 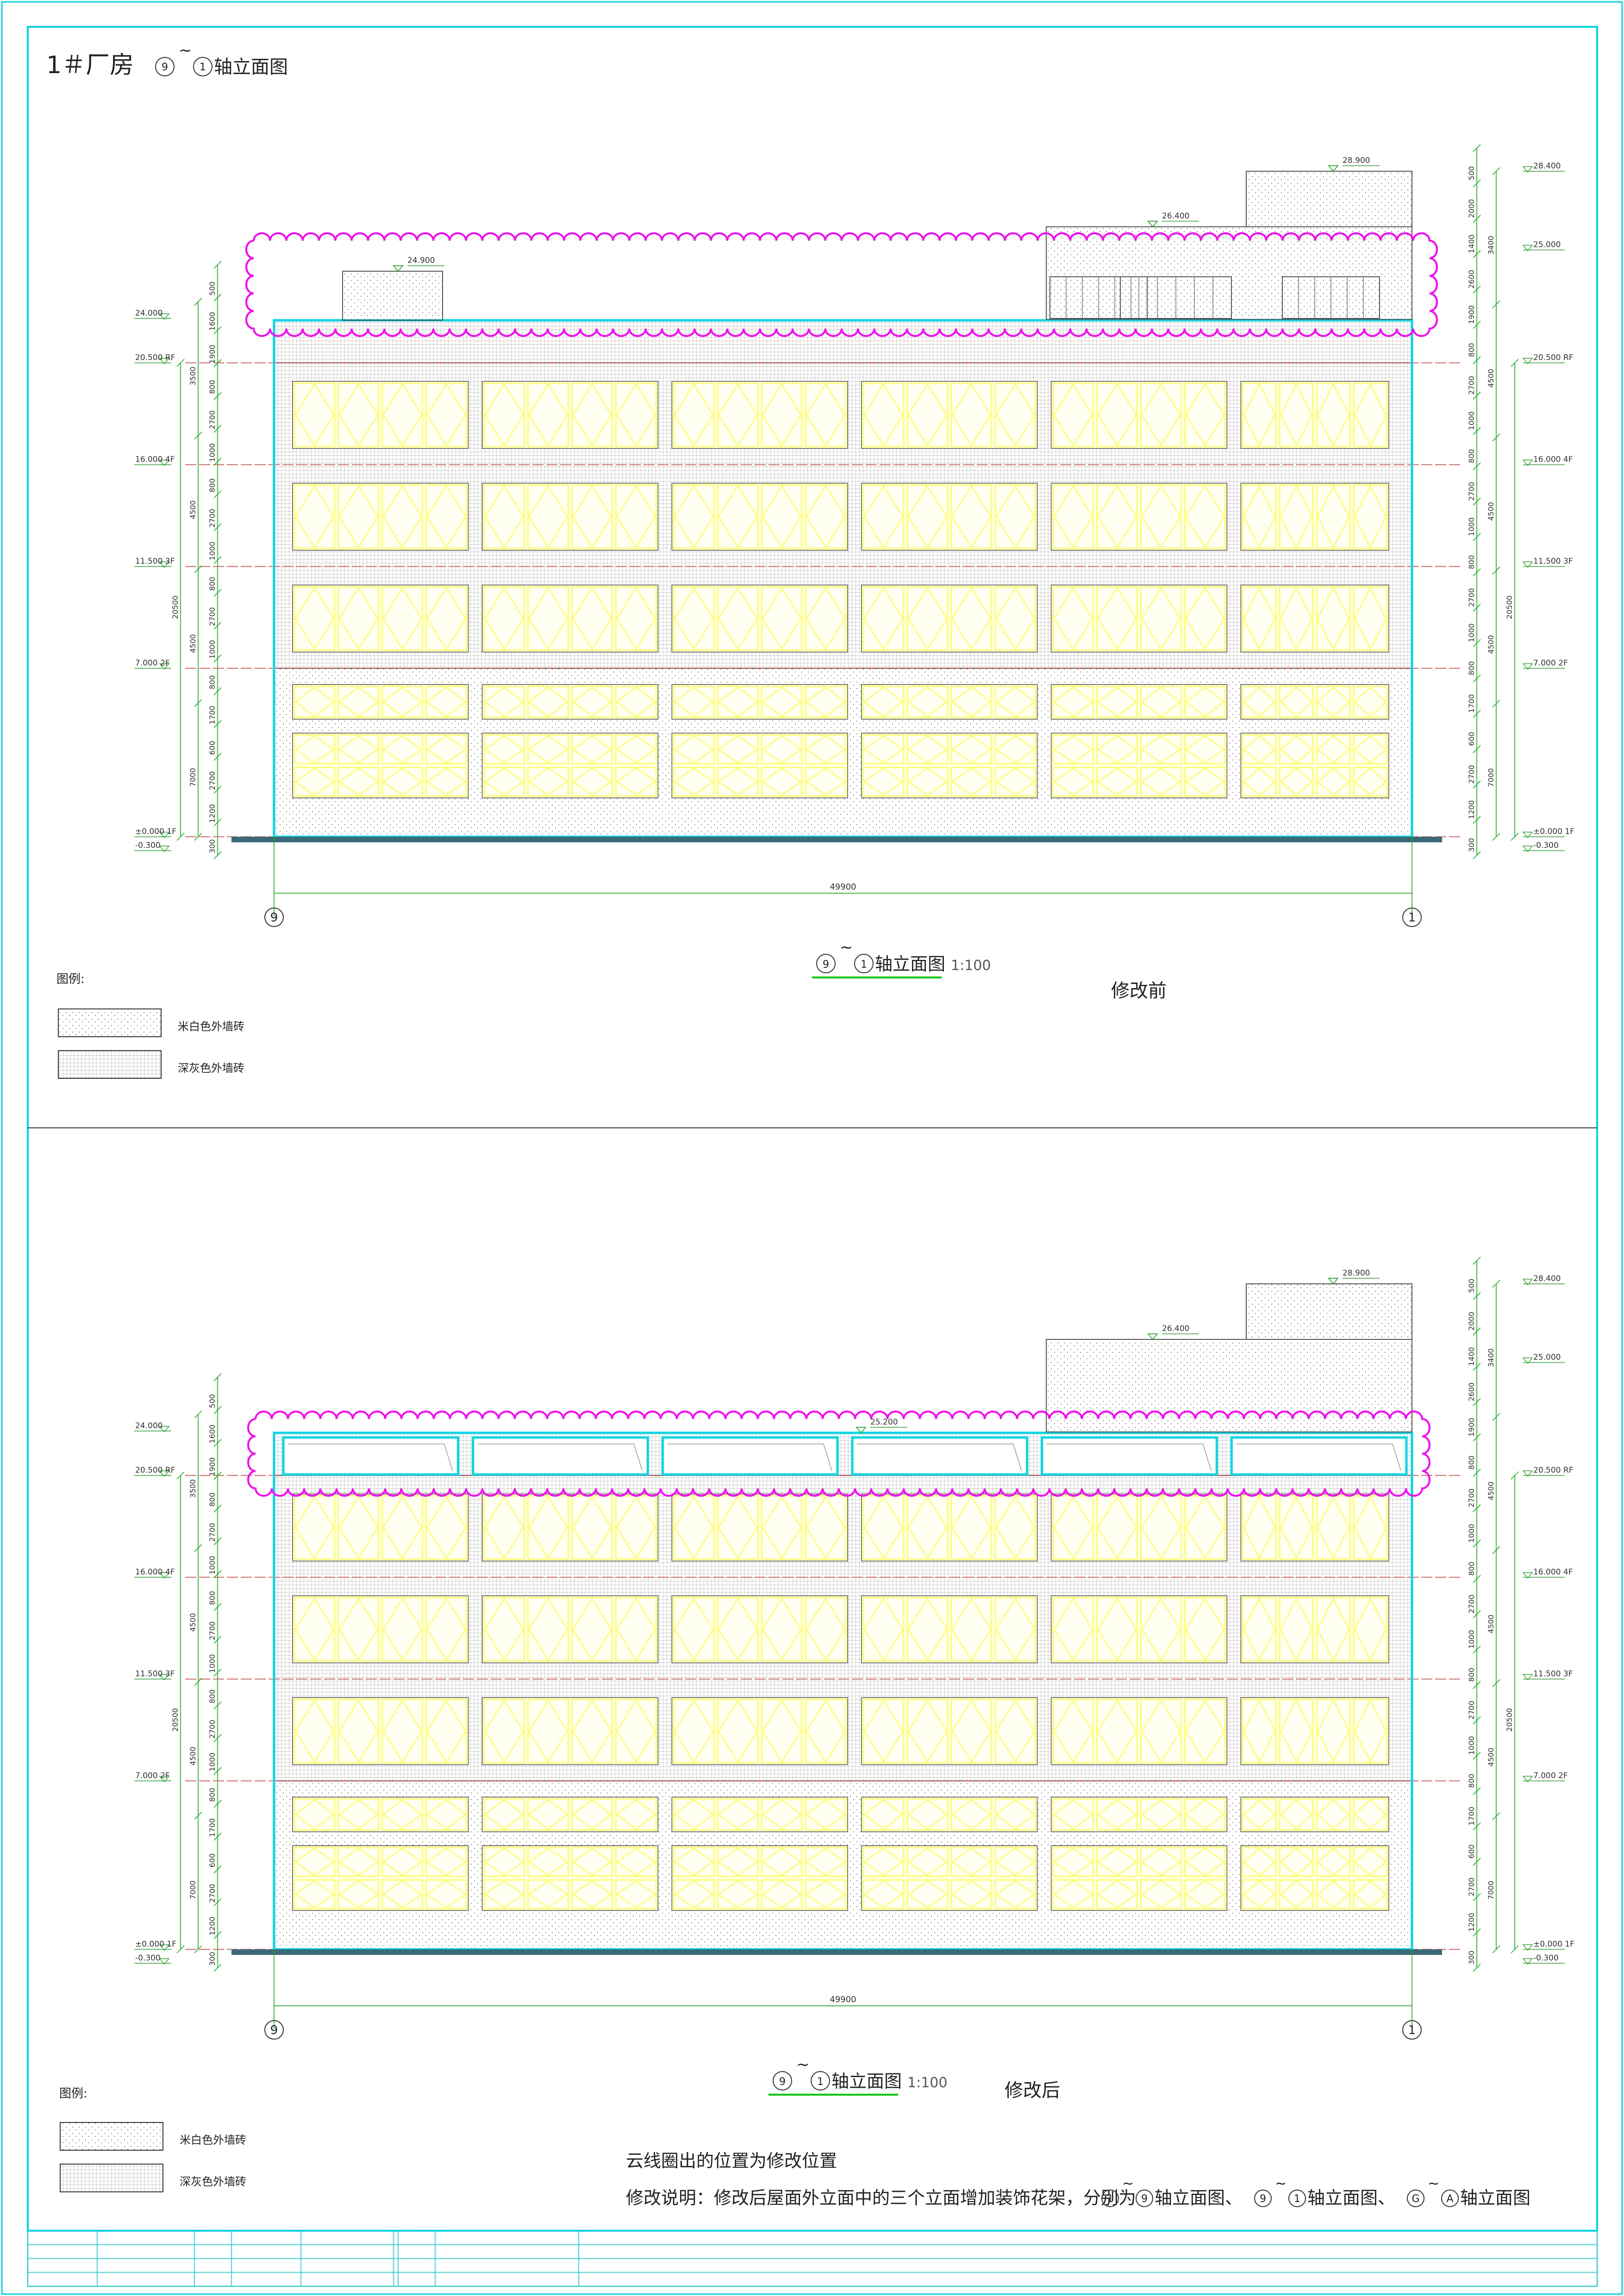 What do you see at coordinates (570, 415) in the screenshot?
I see `window-floor4-bay2` at bounding box center [570, 415].